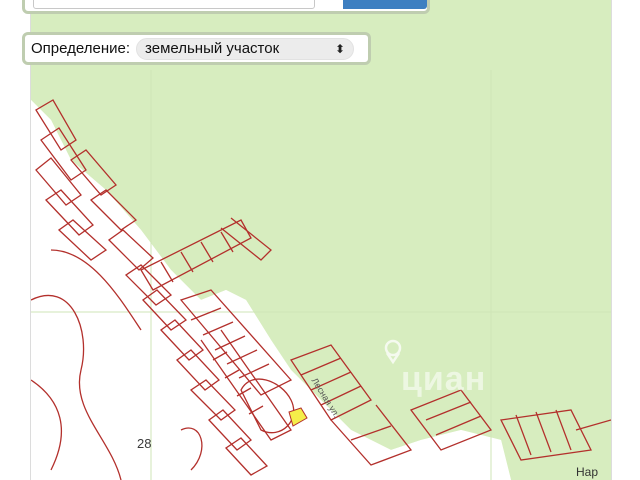 The width and height of the screenshot is (640, 480). Describe the element at coordinates (144, 443) in the screenshot. I see `parcel-number-label: 28` at that location.